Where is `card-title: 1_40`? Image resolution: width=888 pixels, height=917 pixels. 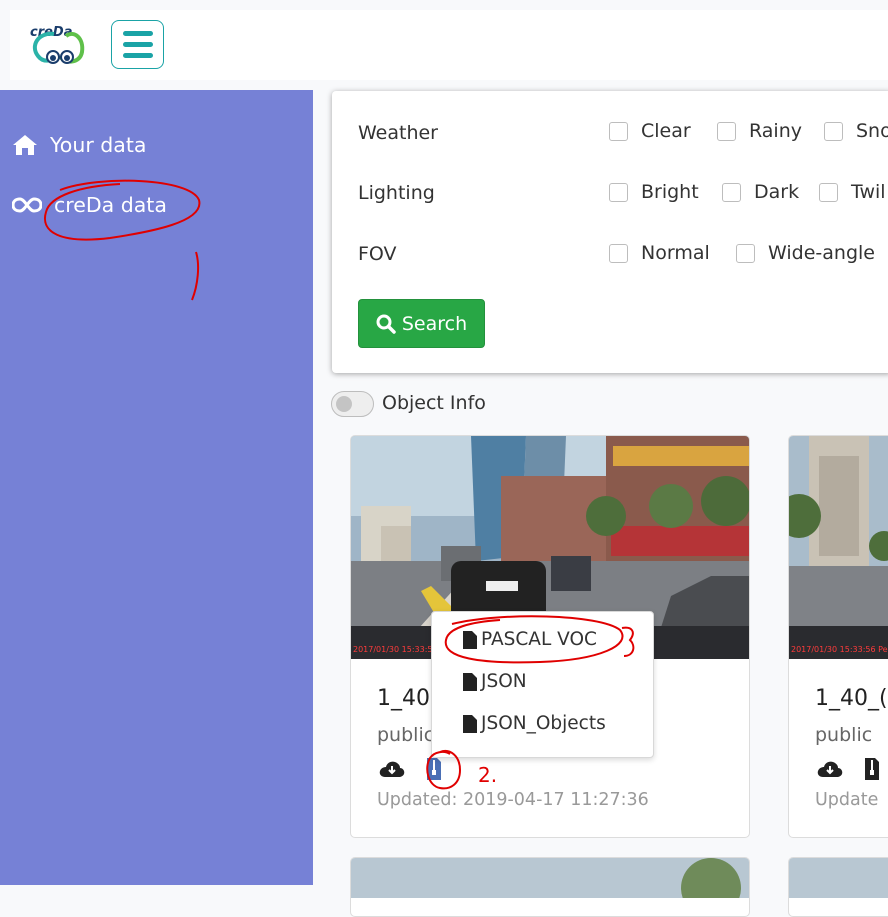 card-title: 1_40 is located at coordinates (403, 698).